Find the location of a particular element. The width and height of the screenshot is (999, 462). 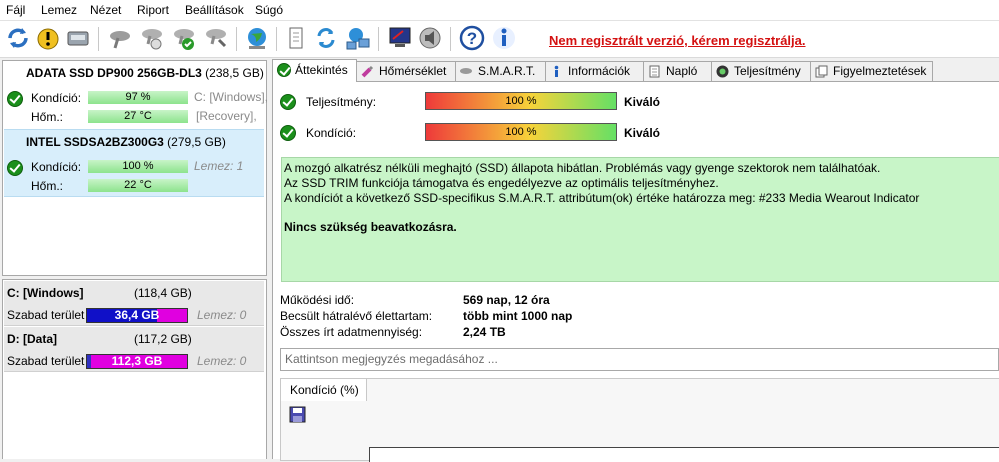

lifetime-value: több mint 1000 nap is located at coordinates (518, 316).